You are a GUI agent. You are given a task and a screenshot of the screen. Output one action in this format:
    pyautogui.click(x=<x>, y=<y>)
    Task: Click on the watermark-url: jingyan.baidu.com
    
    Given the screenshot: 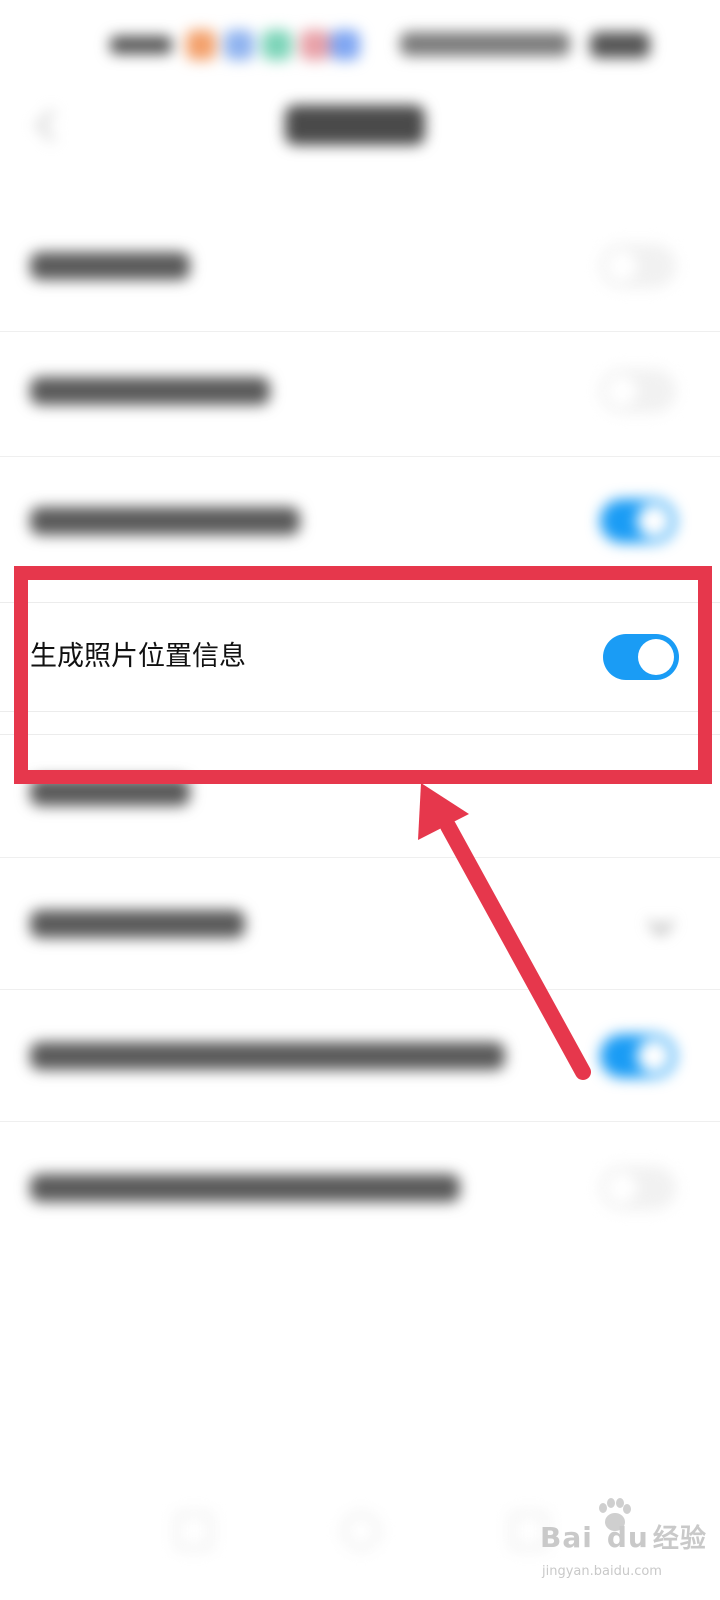 What is the action you would take?
    pyautogui.click(x=602, y=1571)
    